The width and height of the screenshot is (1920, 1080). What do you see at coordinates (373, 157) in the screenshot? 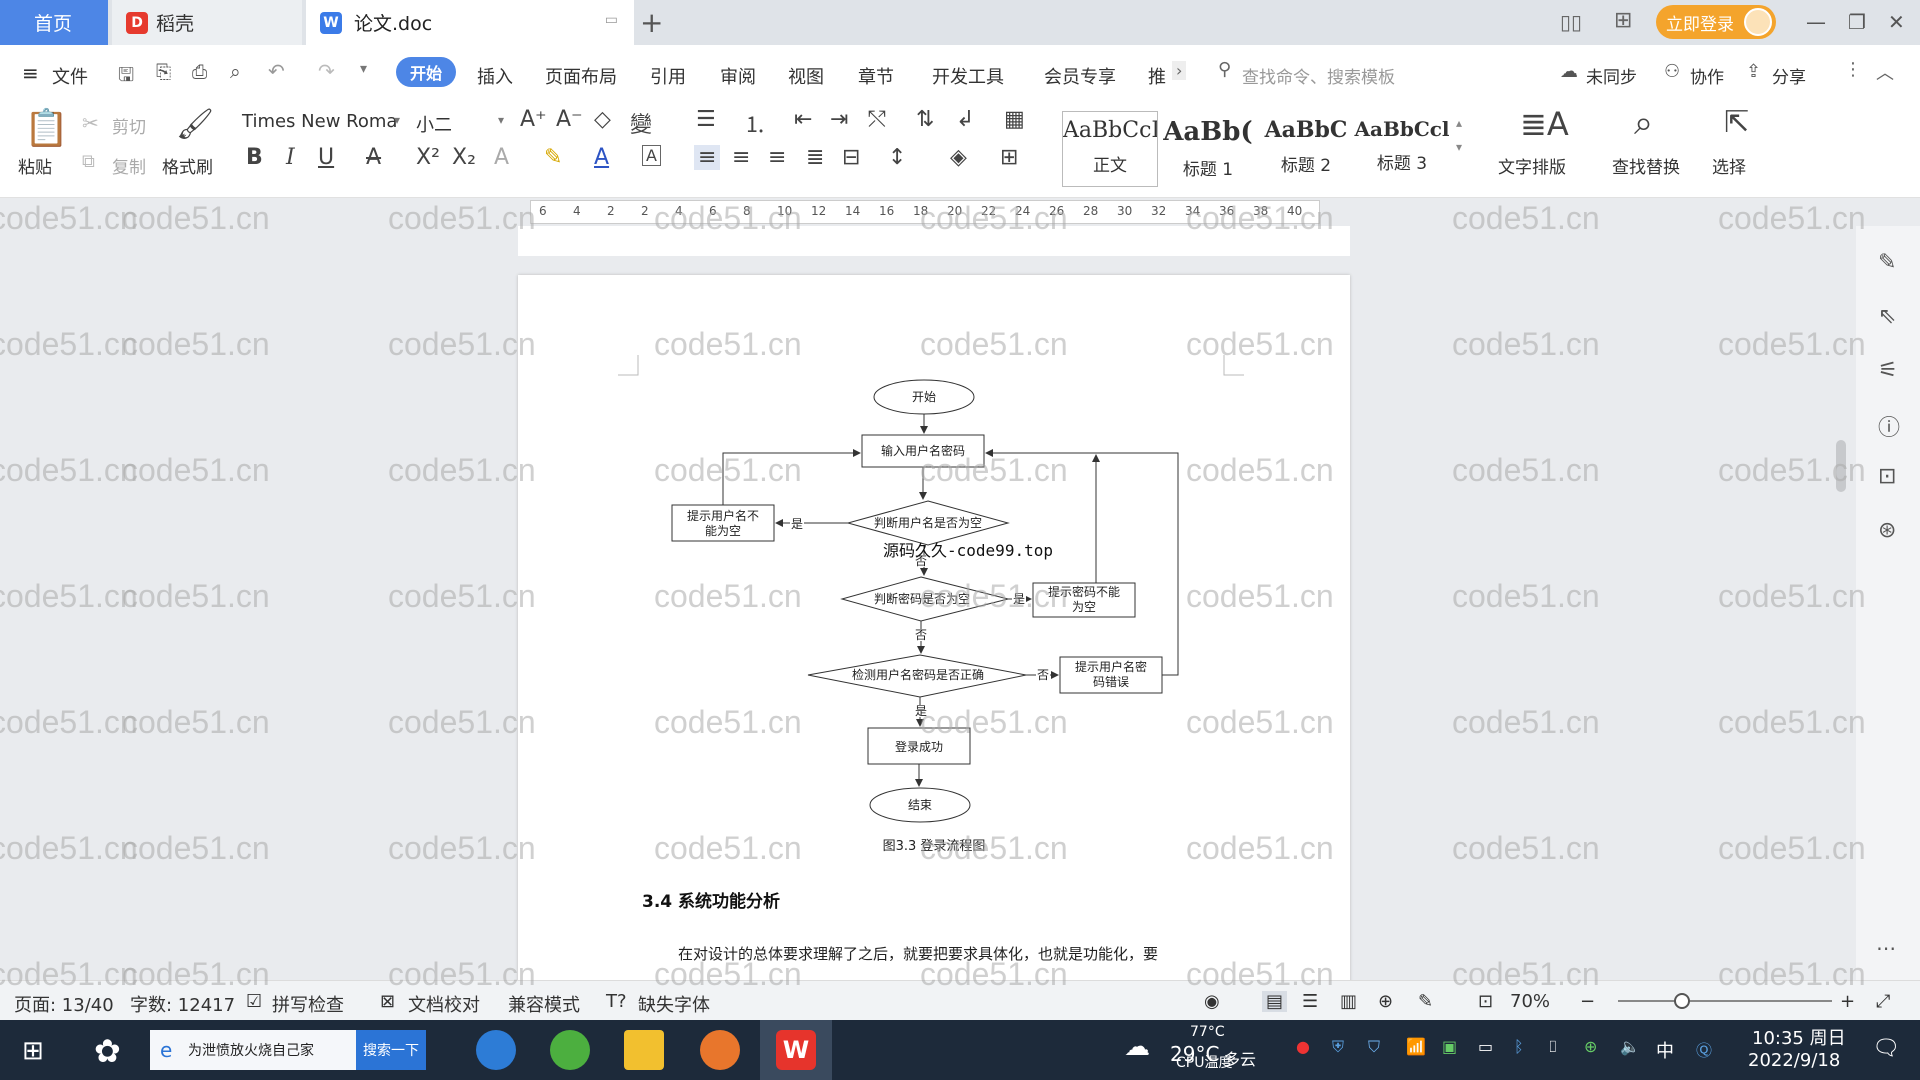
I see `strikethrough-icon: A` at bounding box center [373, 157].